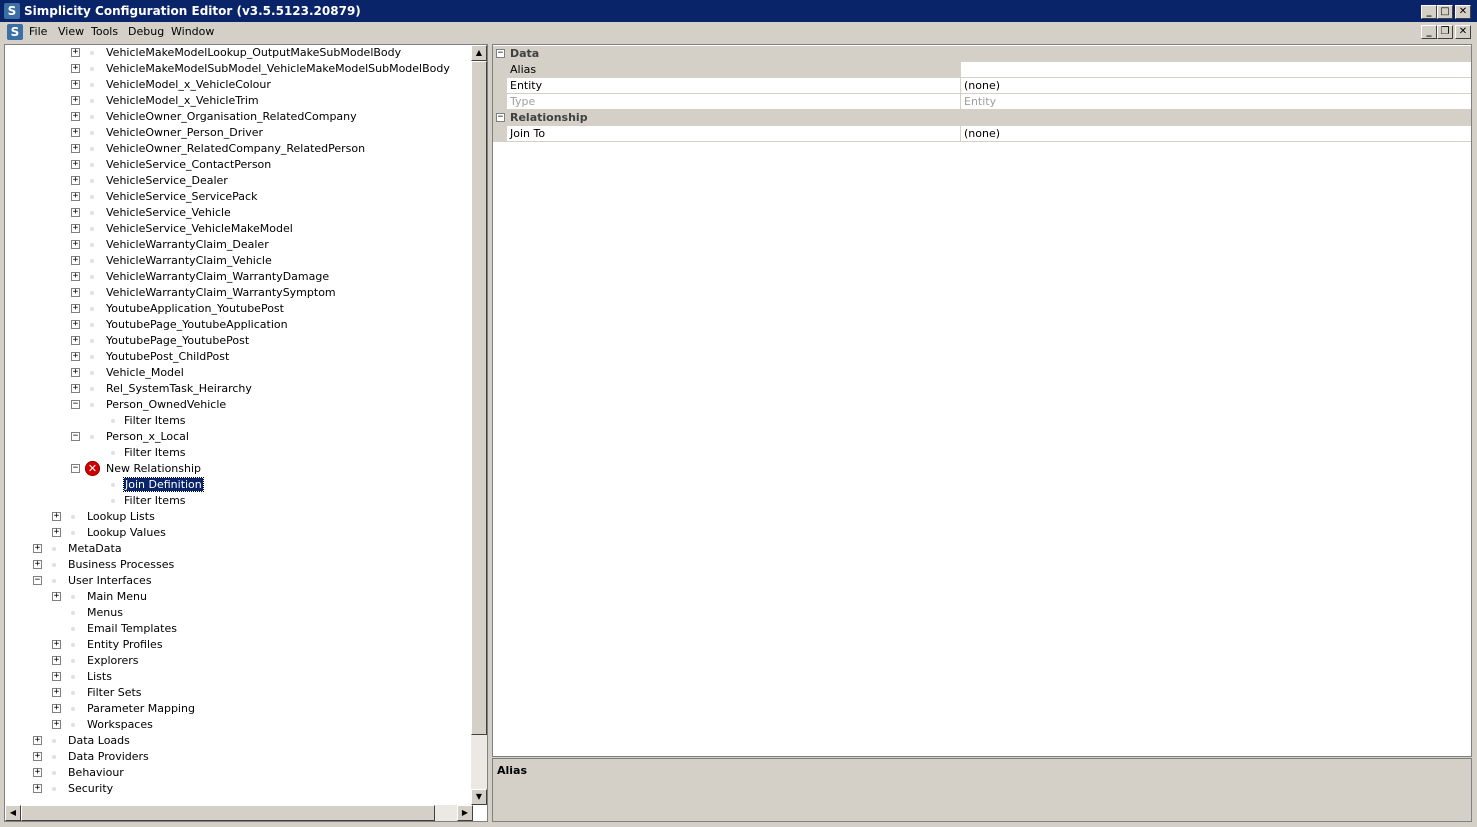  What do you see at coordinates (192, 31) in the screenshot?
I see `menu-window: Window` at bounding box center [192, 31].